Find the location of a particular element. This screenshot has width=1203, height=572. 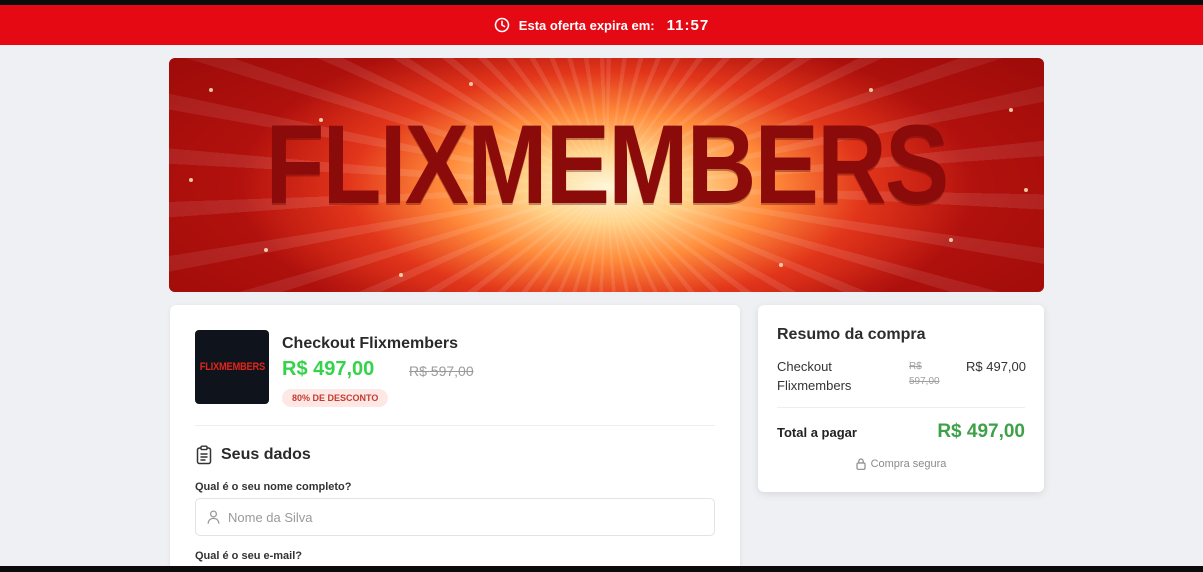

clock-icon is located at coordinates (502, 25).